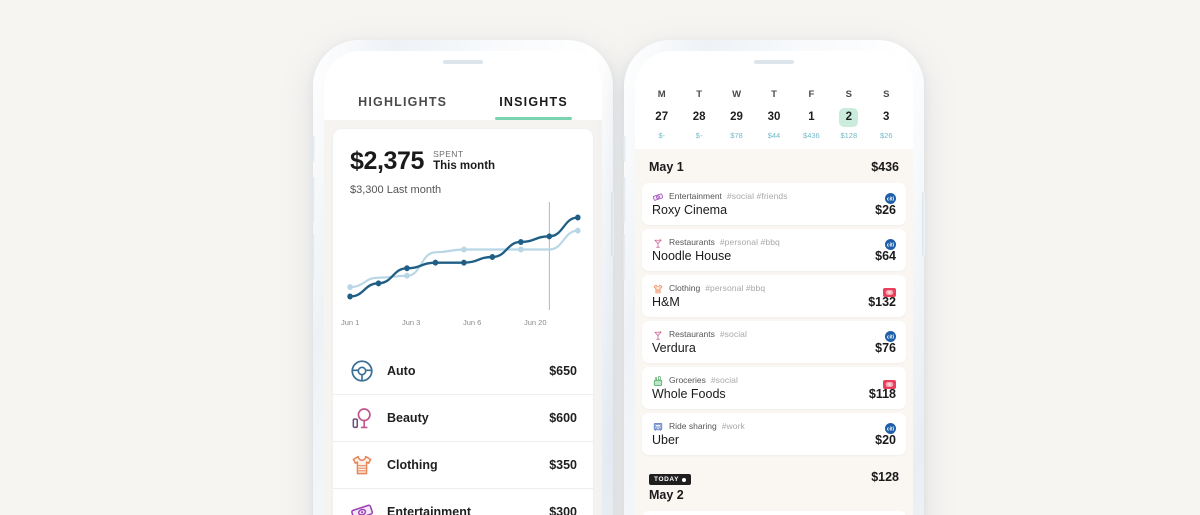  What do you see at coordinates (463, 256) in the screenshot?
I see `spending-chart` at bounding box center [463, 256].